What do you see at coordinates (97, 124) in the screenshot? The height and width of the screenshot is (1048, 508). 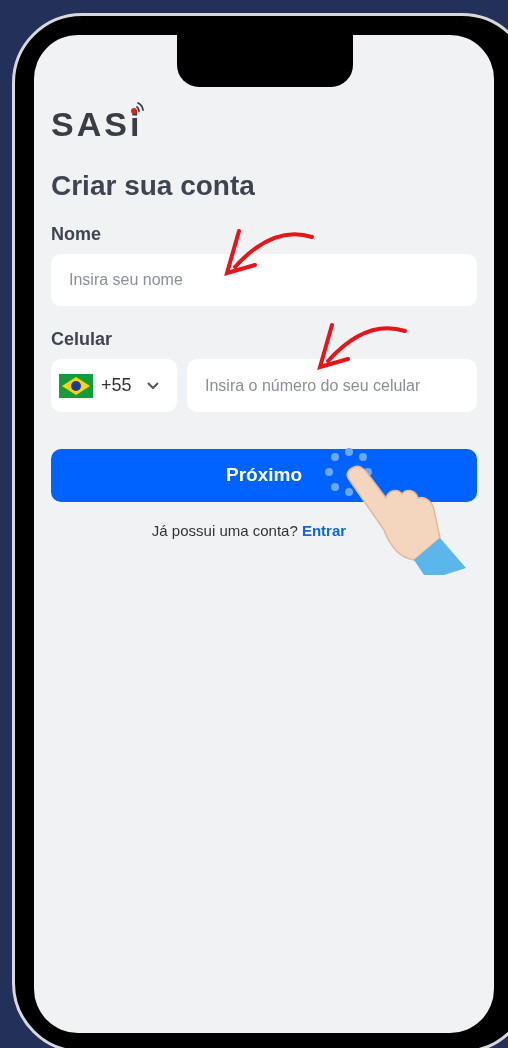 I see `logo-text: SASi` at bounding box center [97, 124].